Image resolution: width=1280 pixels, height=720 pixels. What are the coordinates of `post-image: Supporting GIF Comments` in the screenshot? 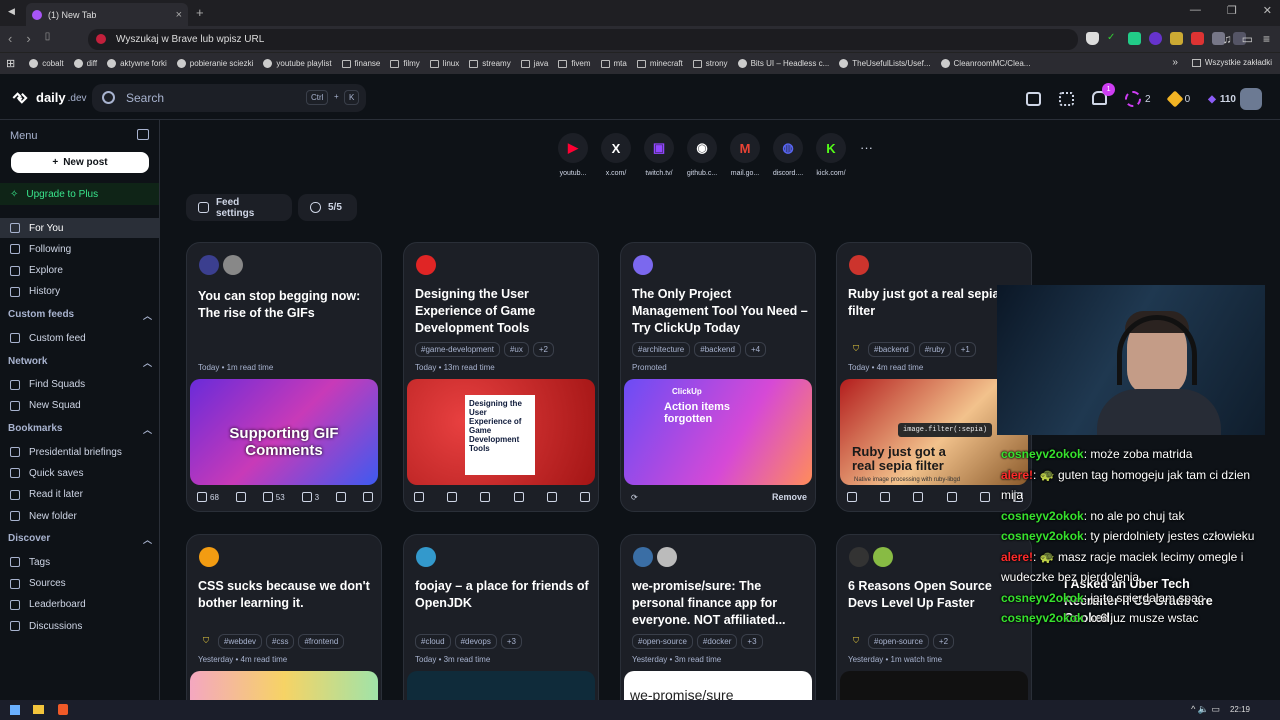 It's located at (284, 432).